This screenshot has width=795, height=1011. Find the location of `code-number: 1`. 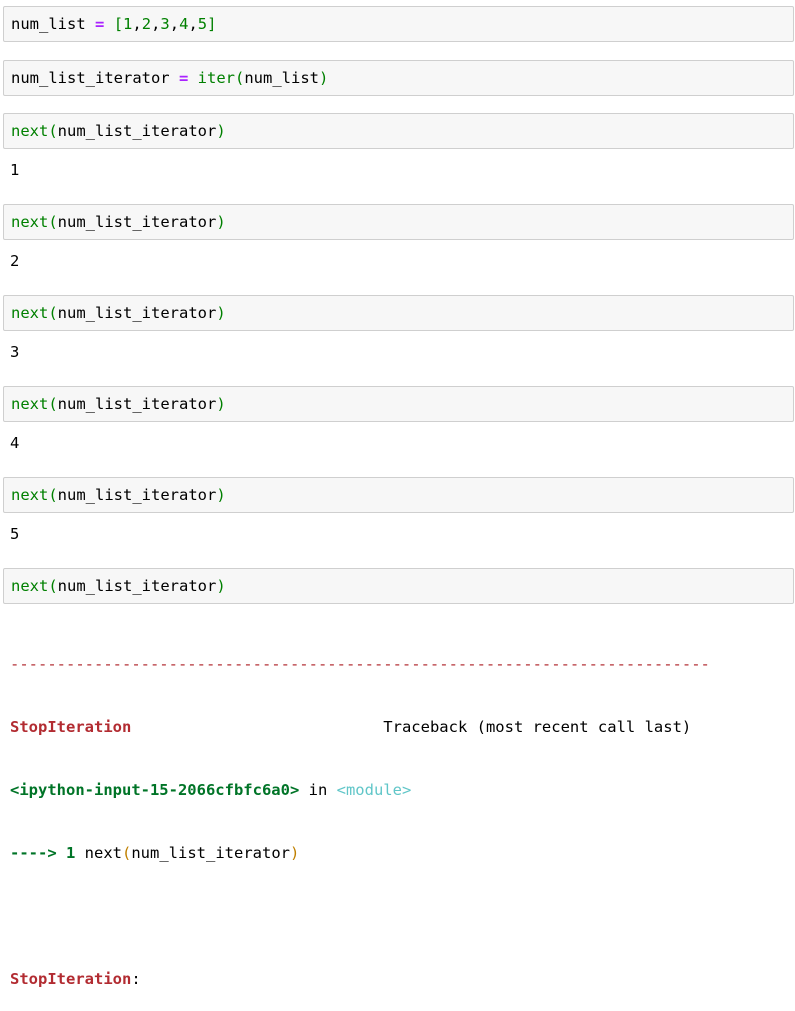

code-number: 1 is located at coordinates (128, 24).